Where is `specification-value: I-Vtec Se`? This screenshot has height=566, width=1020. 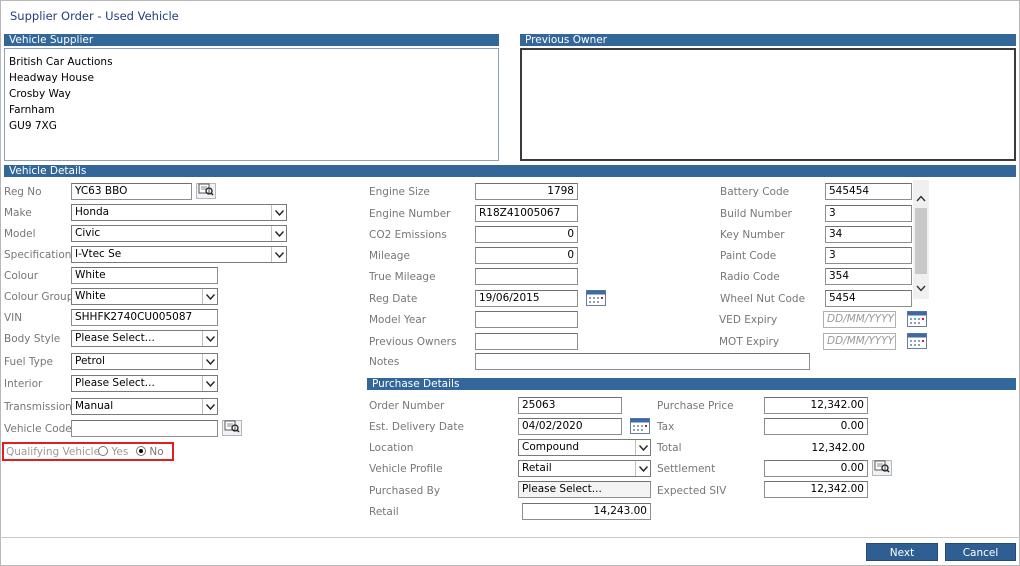 specification-value: I-Vtec Se is located at coordinates (98, 254).